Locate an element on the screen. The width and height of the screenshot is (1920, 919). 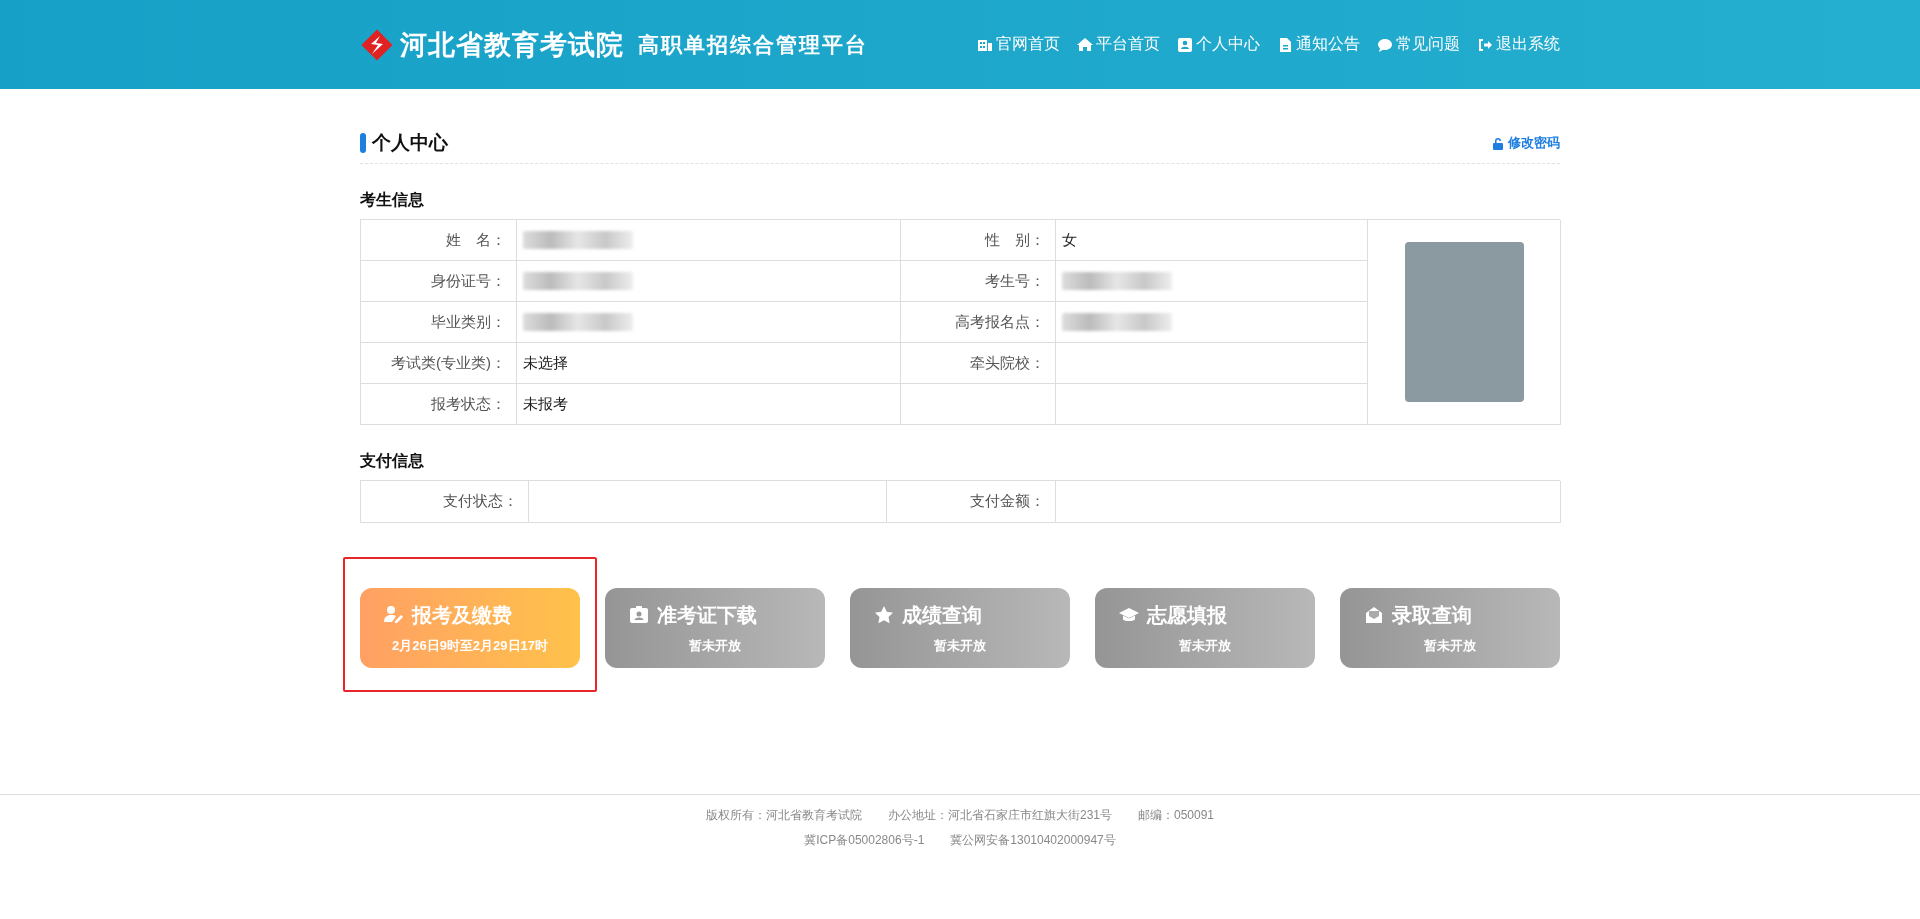
sign-out-icon is located at coordinates (1485, 44).